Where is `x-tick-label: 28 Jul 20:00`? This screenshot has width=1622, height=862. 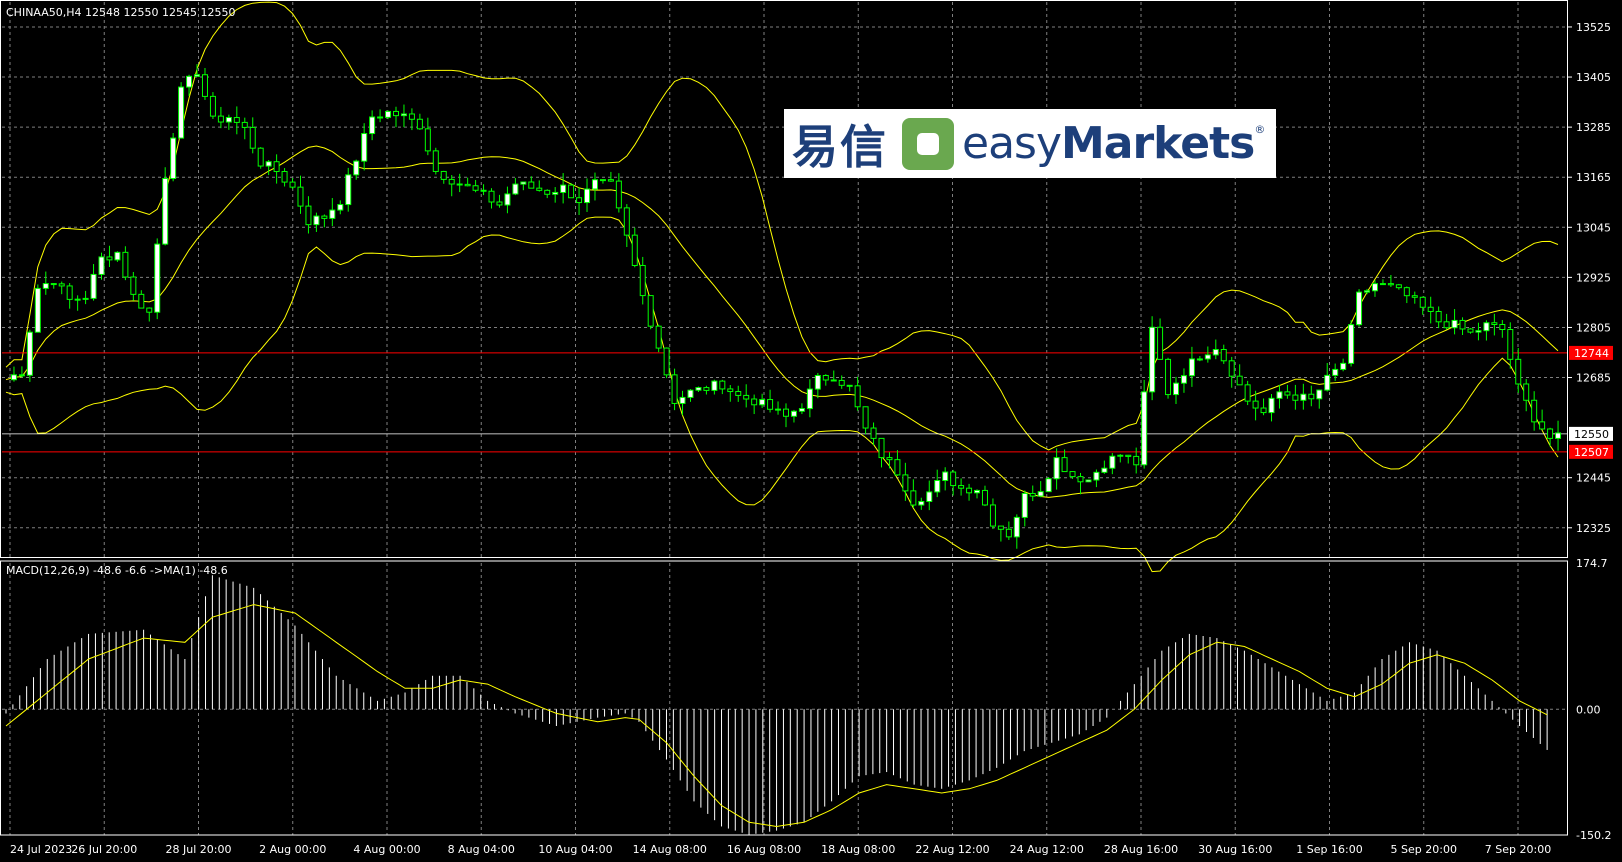
x-tick-label: 28 Jul 20:00 is located at coordinates (199, 849).